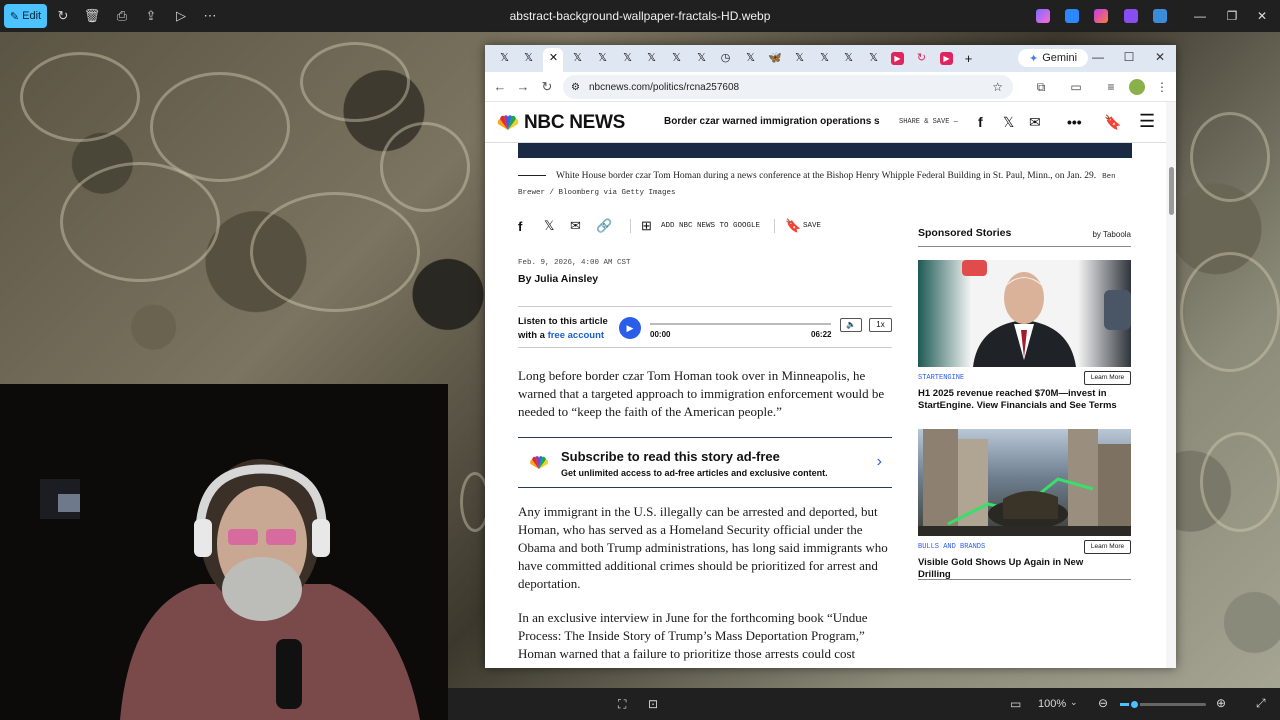 The image size is (1280, 720). What do you see at coordinates (1171, 191) in the screenshot?
I see `scrollbar-thumb` at bounding box center [1171, 191].